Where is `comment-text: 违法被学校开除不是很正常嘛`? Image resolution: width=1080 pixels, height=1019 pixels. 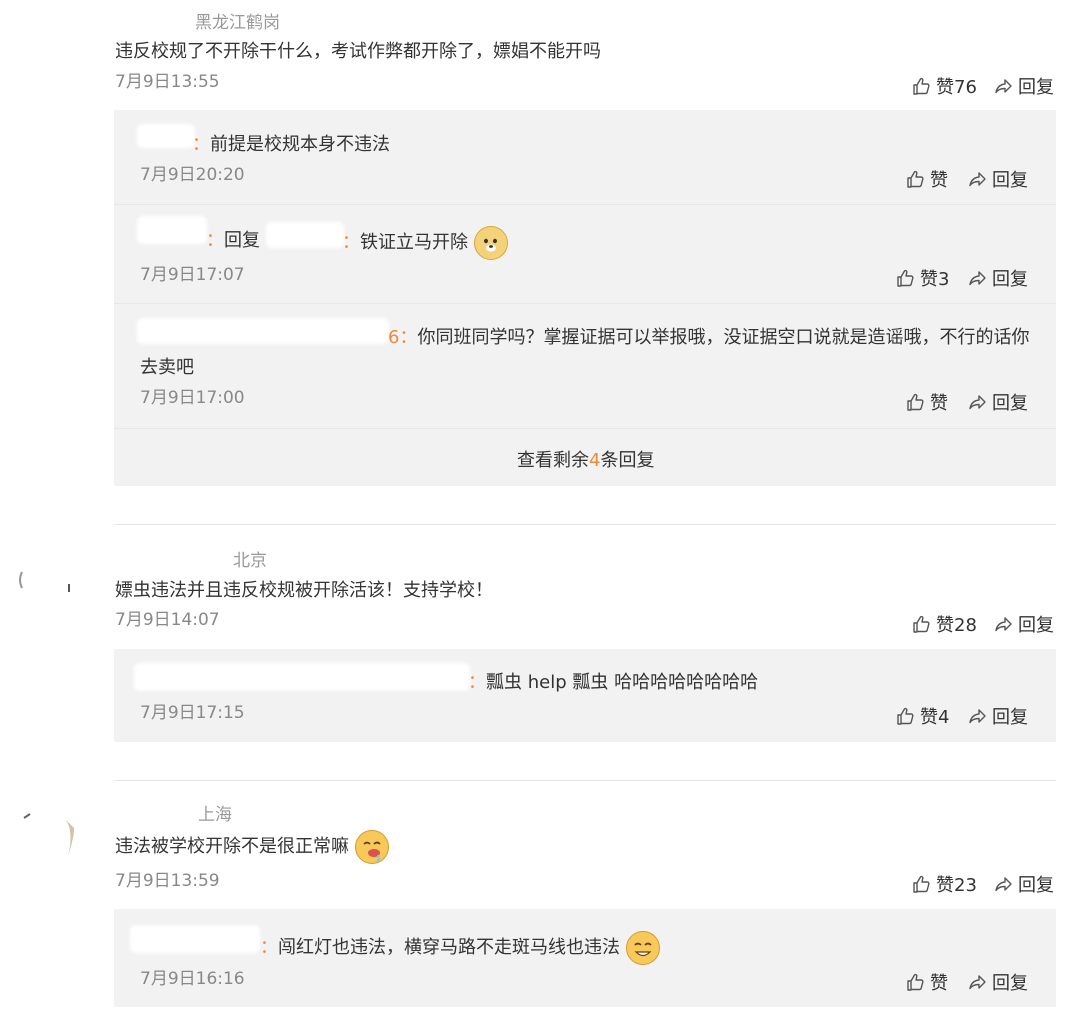
comment-text: 违法被学校开除不是很正常嘛 is located at coordinates (252, 847).